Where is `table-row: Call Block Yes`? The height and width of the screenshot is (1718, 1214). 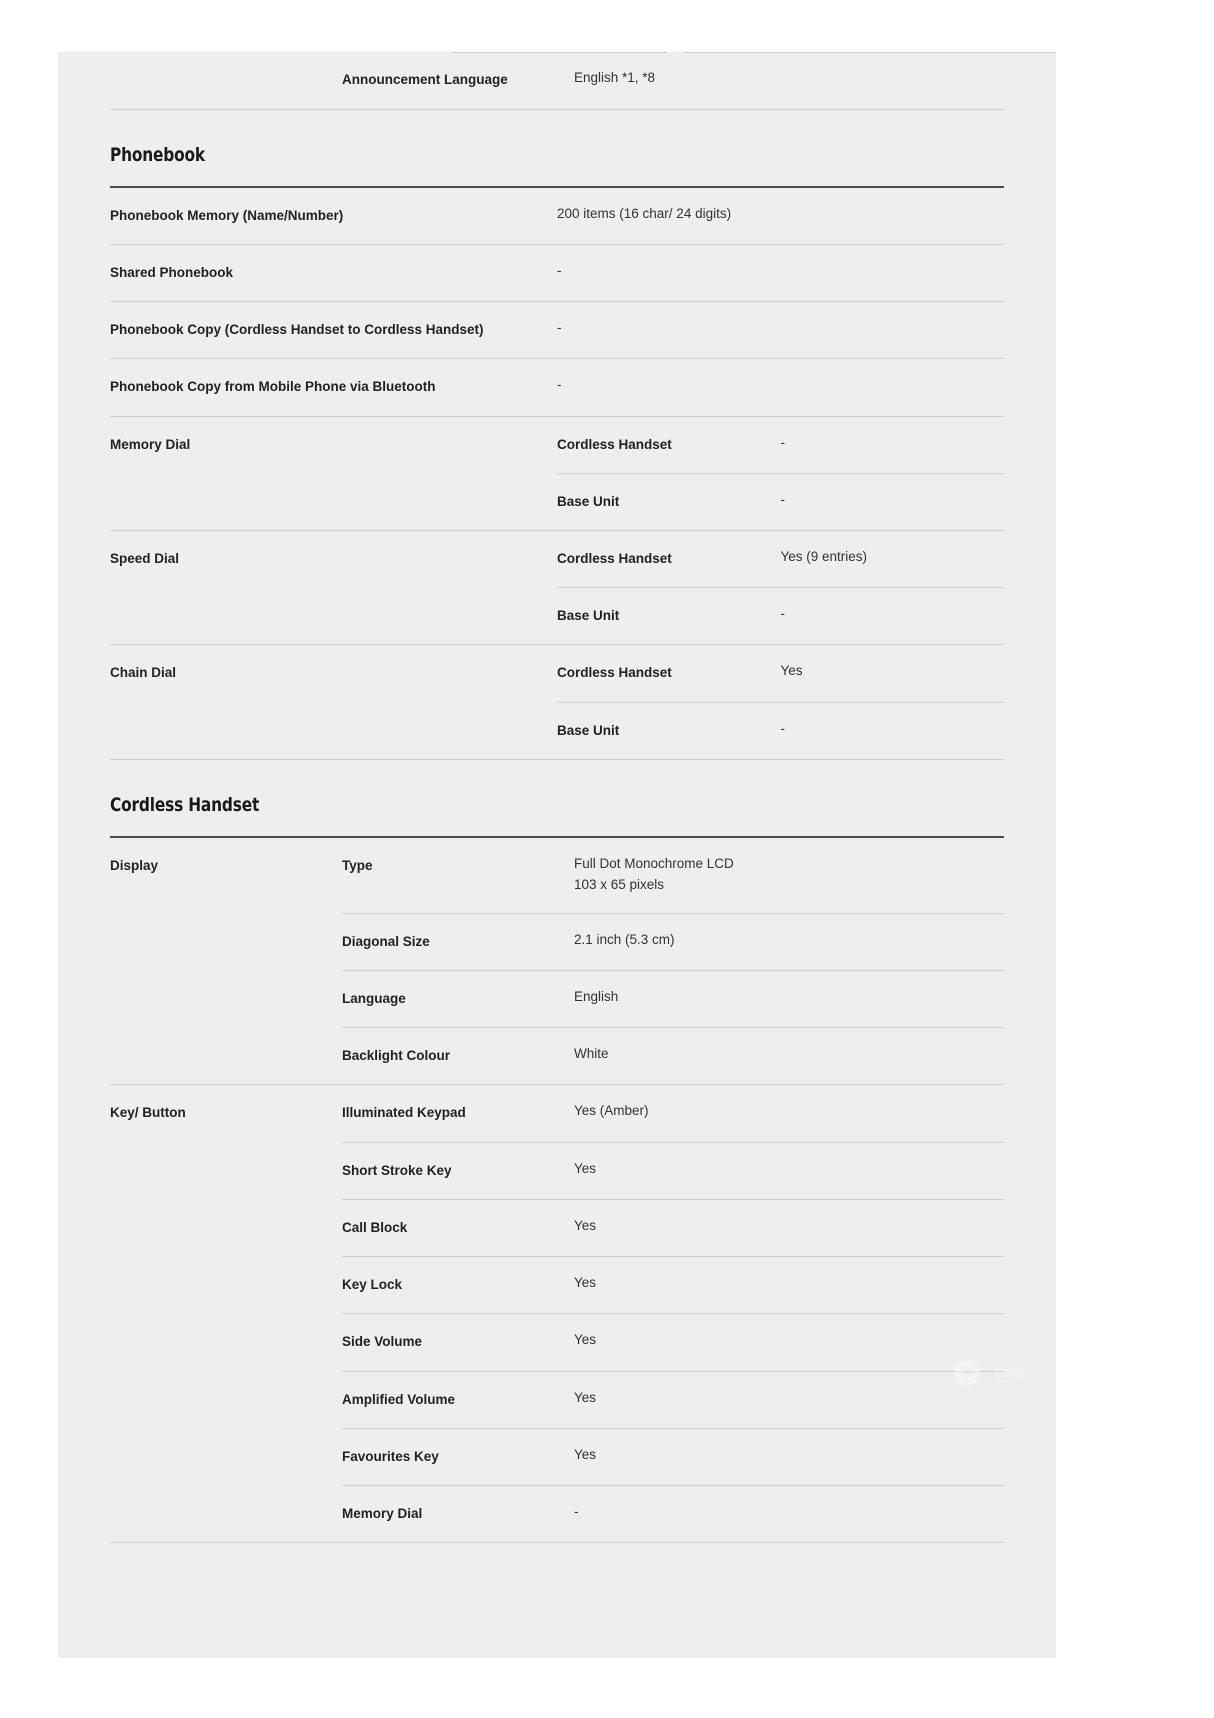 table-row: Call Block Yes is located at coordinates (557, 1228).